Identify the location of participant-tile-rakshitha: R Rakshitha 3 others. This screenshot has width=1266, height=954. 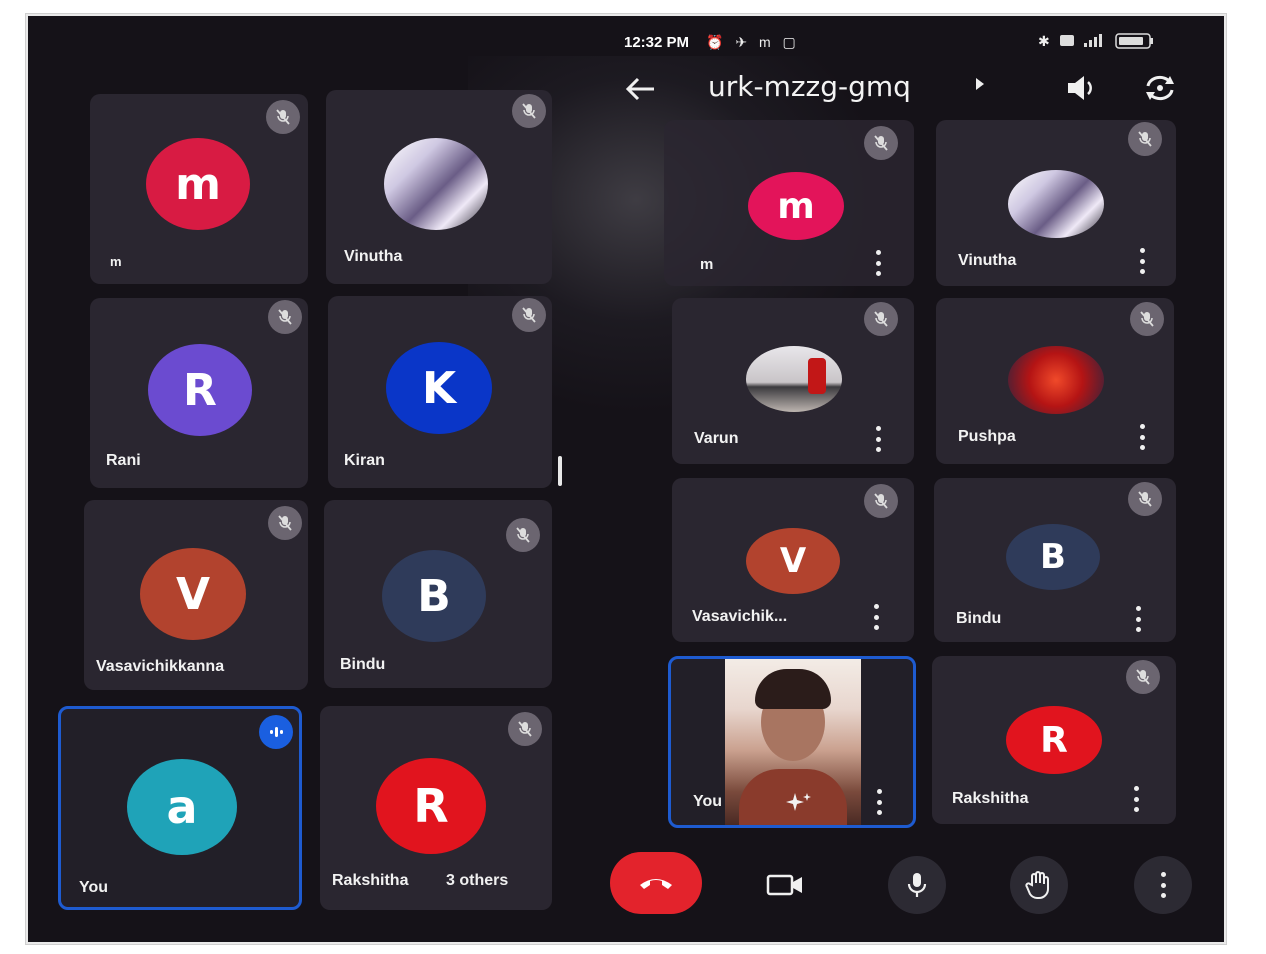
(436, 808).